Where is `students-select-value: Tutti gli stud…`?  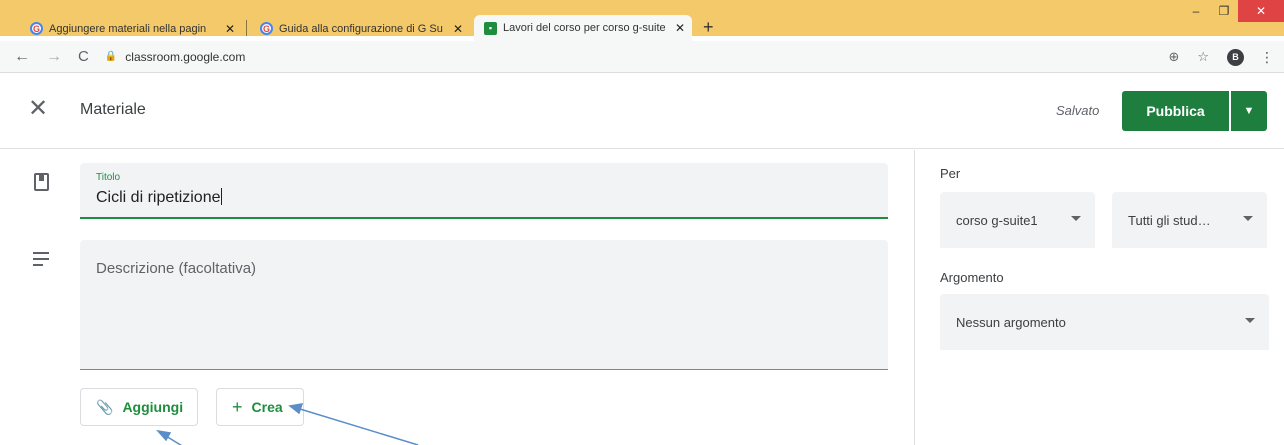
students-select-value: Tutti gli stud… is located at coordinates (1169, 220).